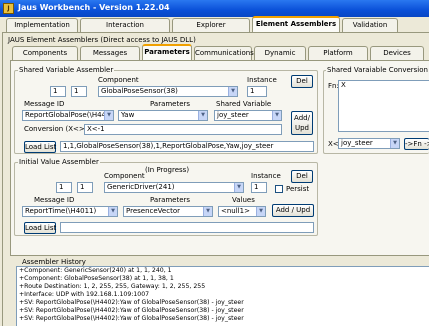  I want to click on subtab-platform: Platform, so click(338, 53).